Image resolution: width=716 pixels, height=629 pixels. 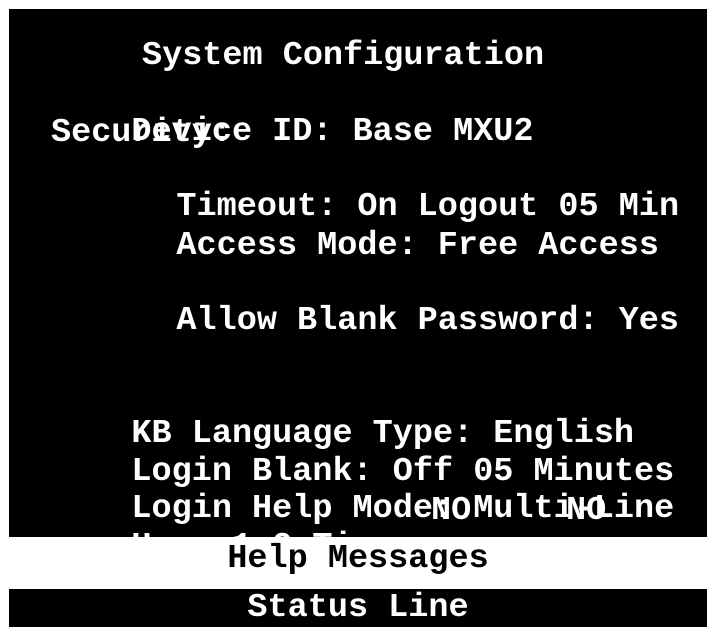 I want to click on page-title: System Configuration, so click(x=343, y=56).